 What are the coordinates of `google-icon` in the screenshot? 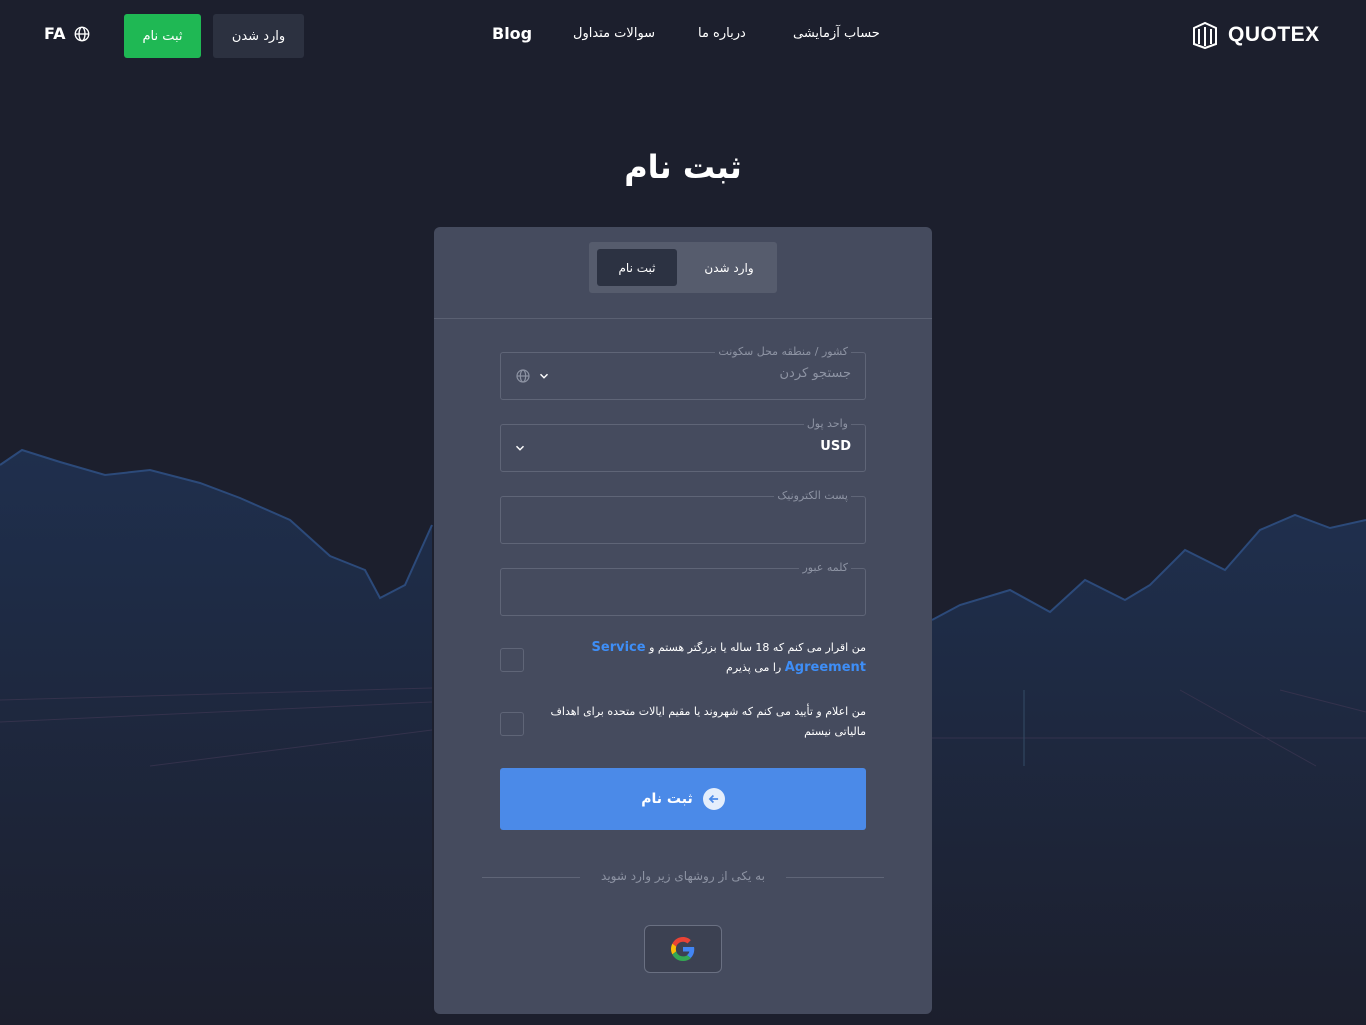 It's located at (683, 949).